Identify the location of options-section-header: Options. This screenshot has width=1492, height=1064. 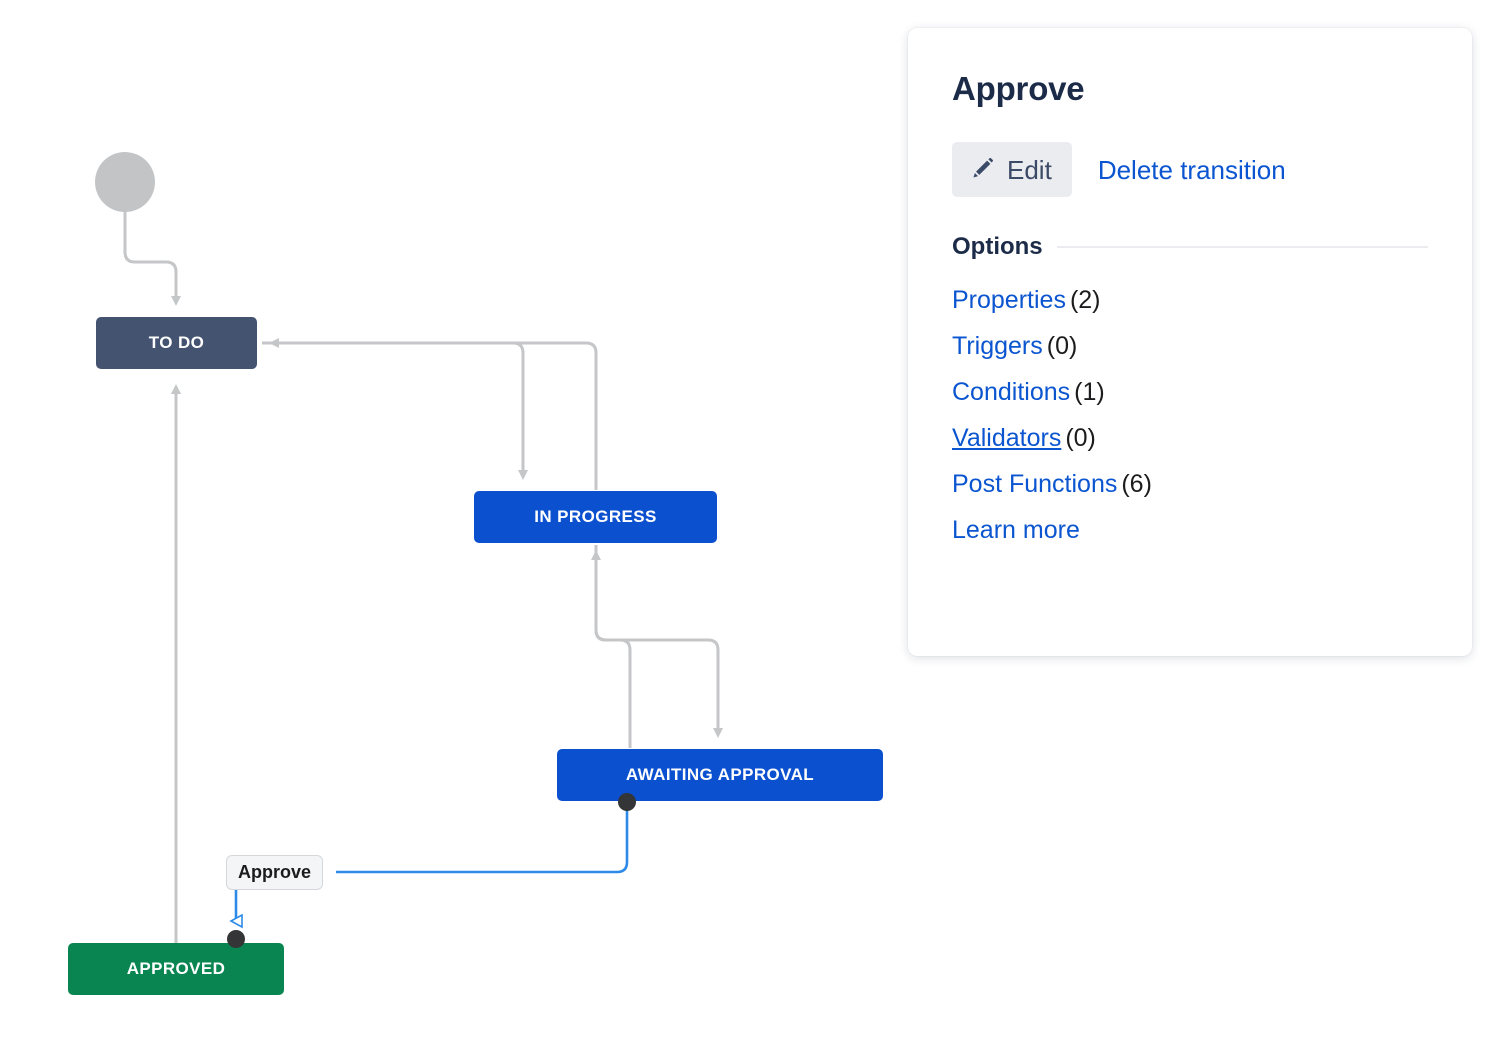
(1190, 247).